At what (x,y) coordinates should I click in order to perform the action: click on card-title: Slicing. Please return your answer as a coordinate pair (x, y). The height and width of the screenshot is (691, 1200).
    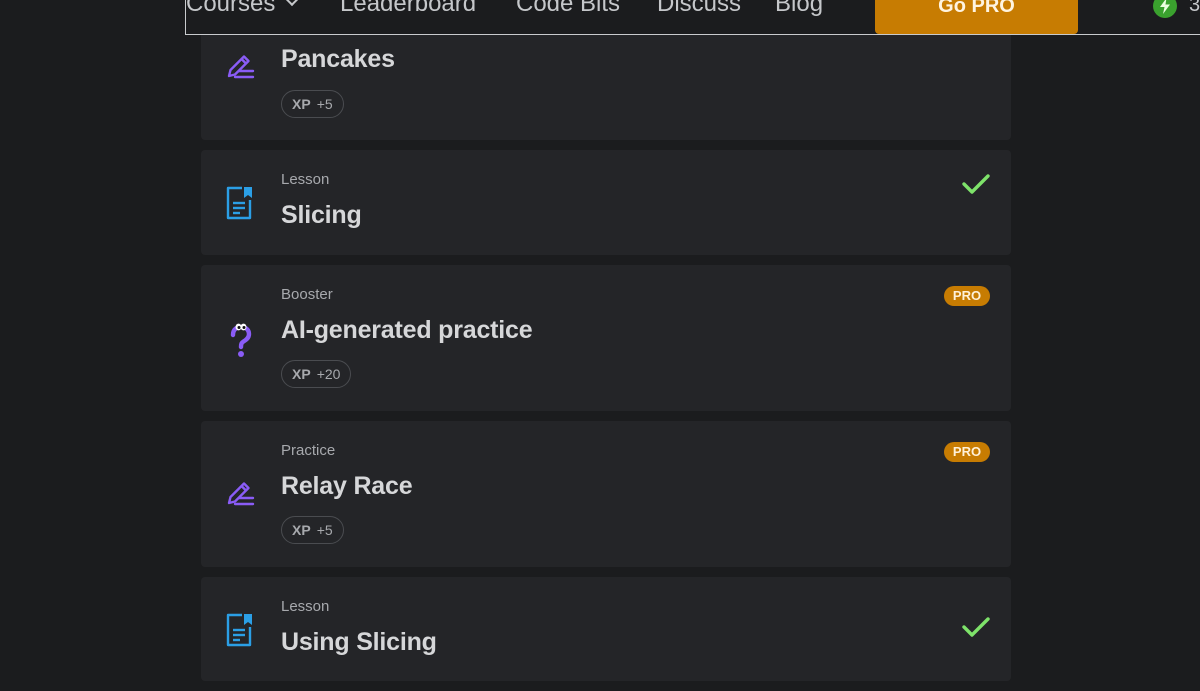
    Looking at the image, I should click on (321, 215).